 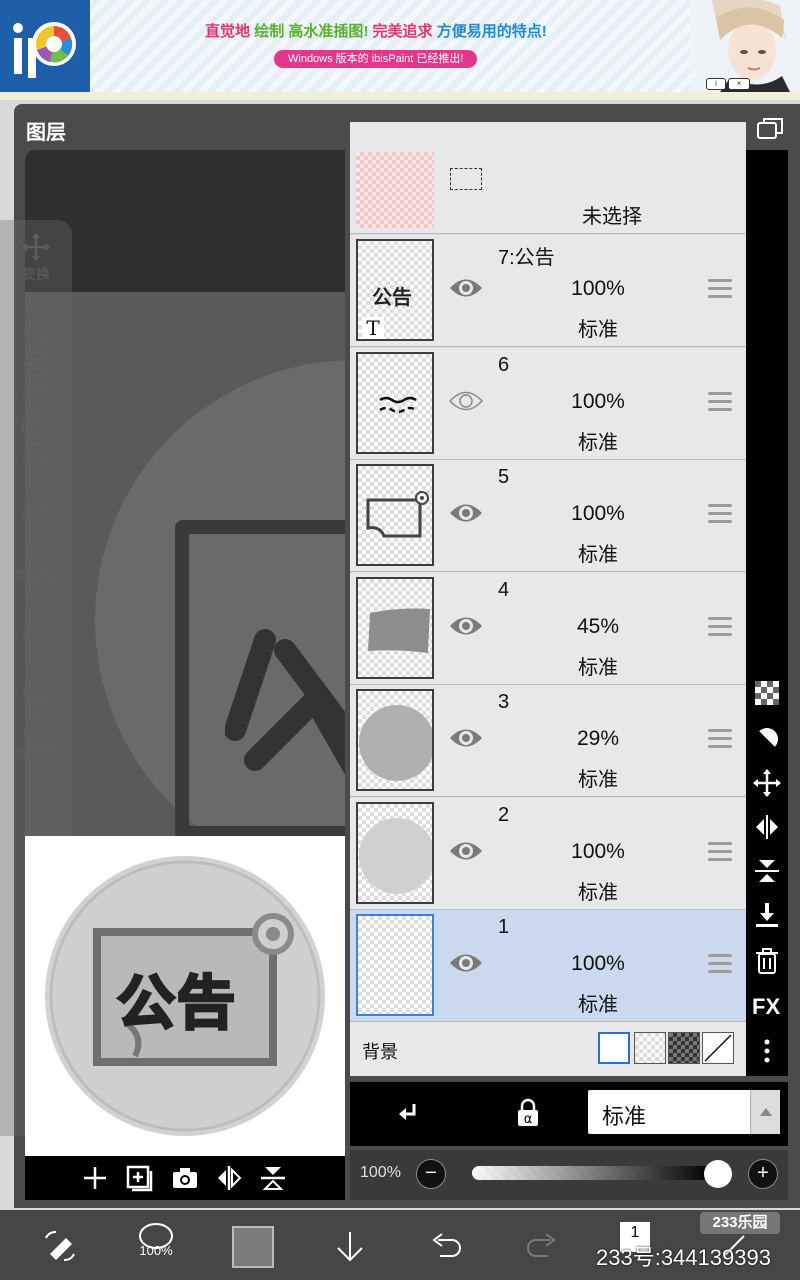 What do you see at coordinates (740, 1223) in the screenshot?
I see `watermark-badge: 233乐园` at bounding box center [740, 1223].